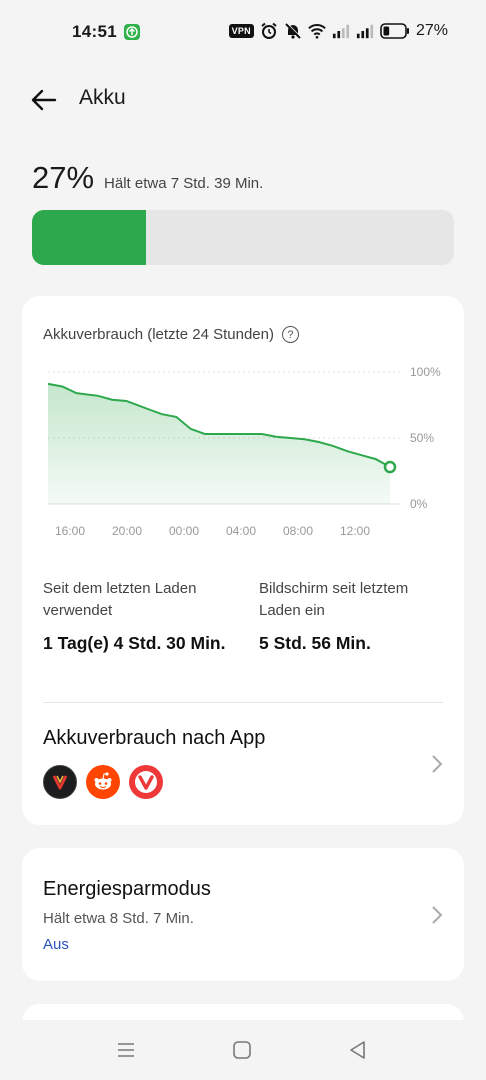  I want to click on page-title: Akku, so click(102, 97).